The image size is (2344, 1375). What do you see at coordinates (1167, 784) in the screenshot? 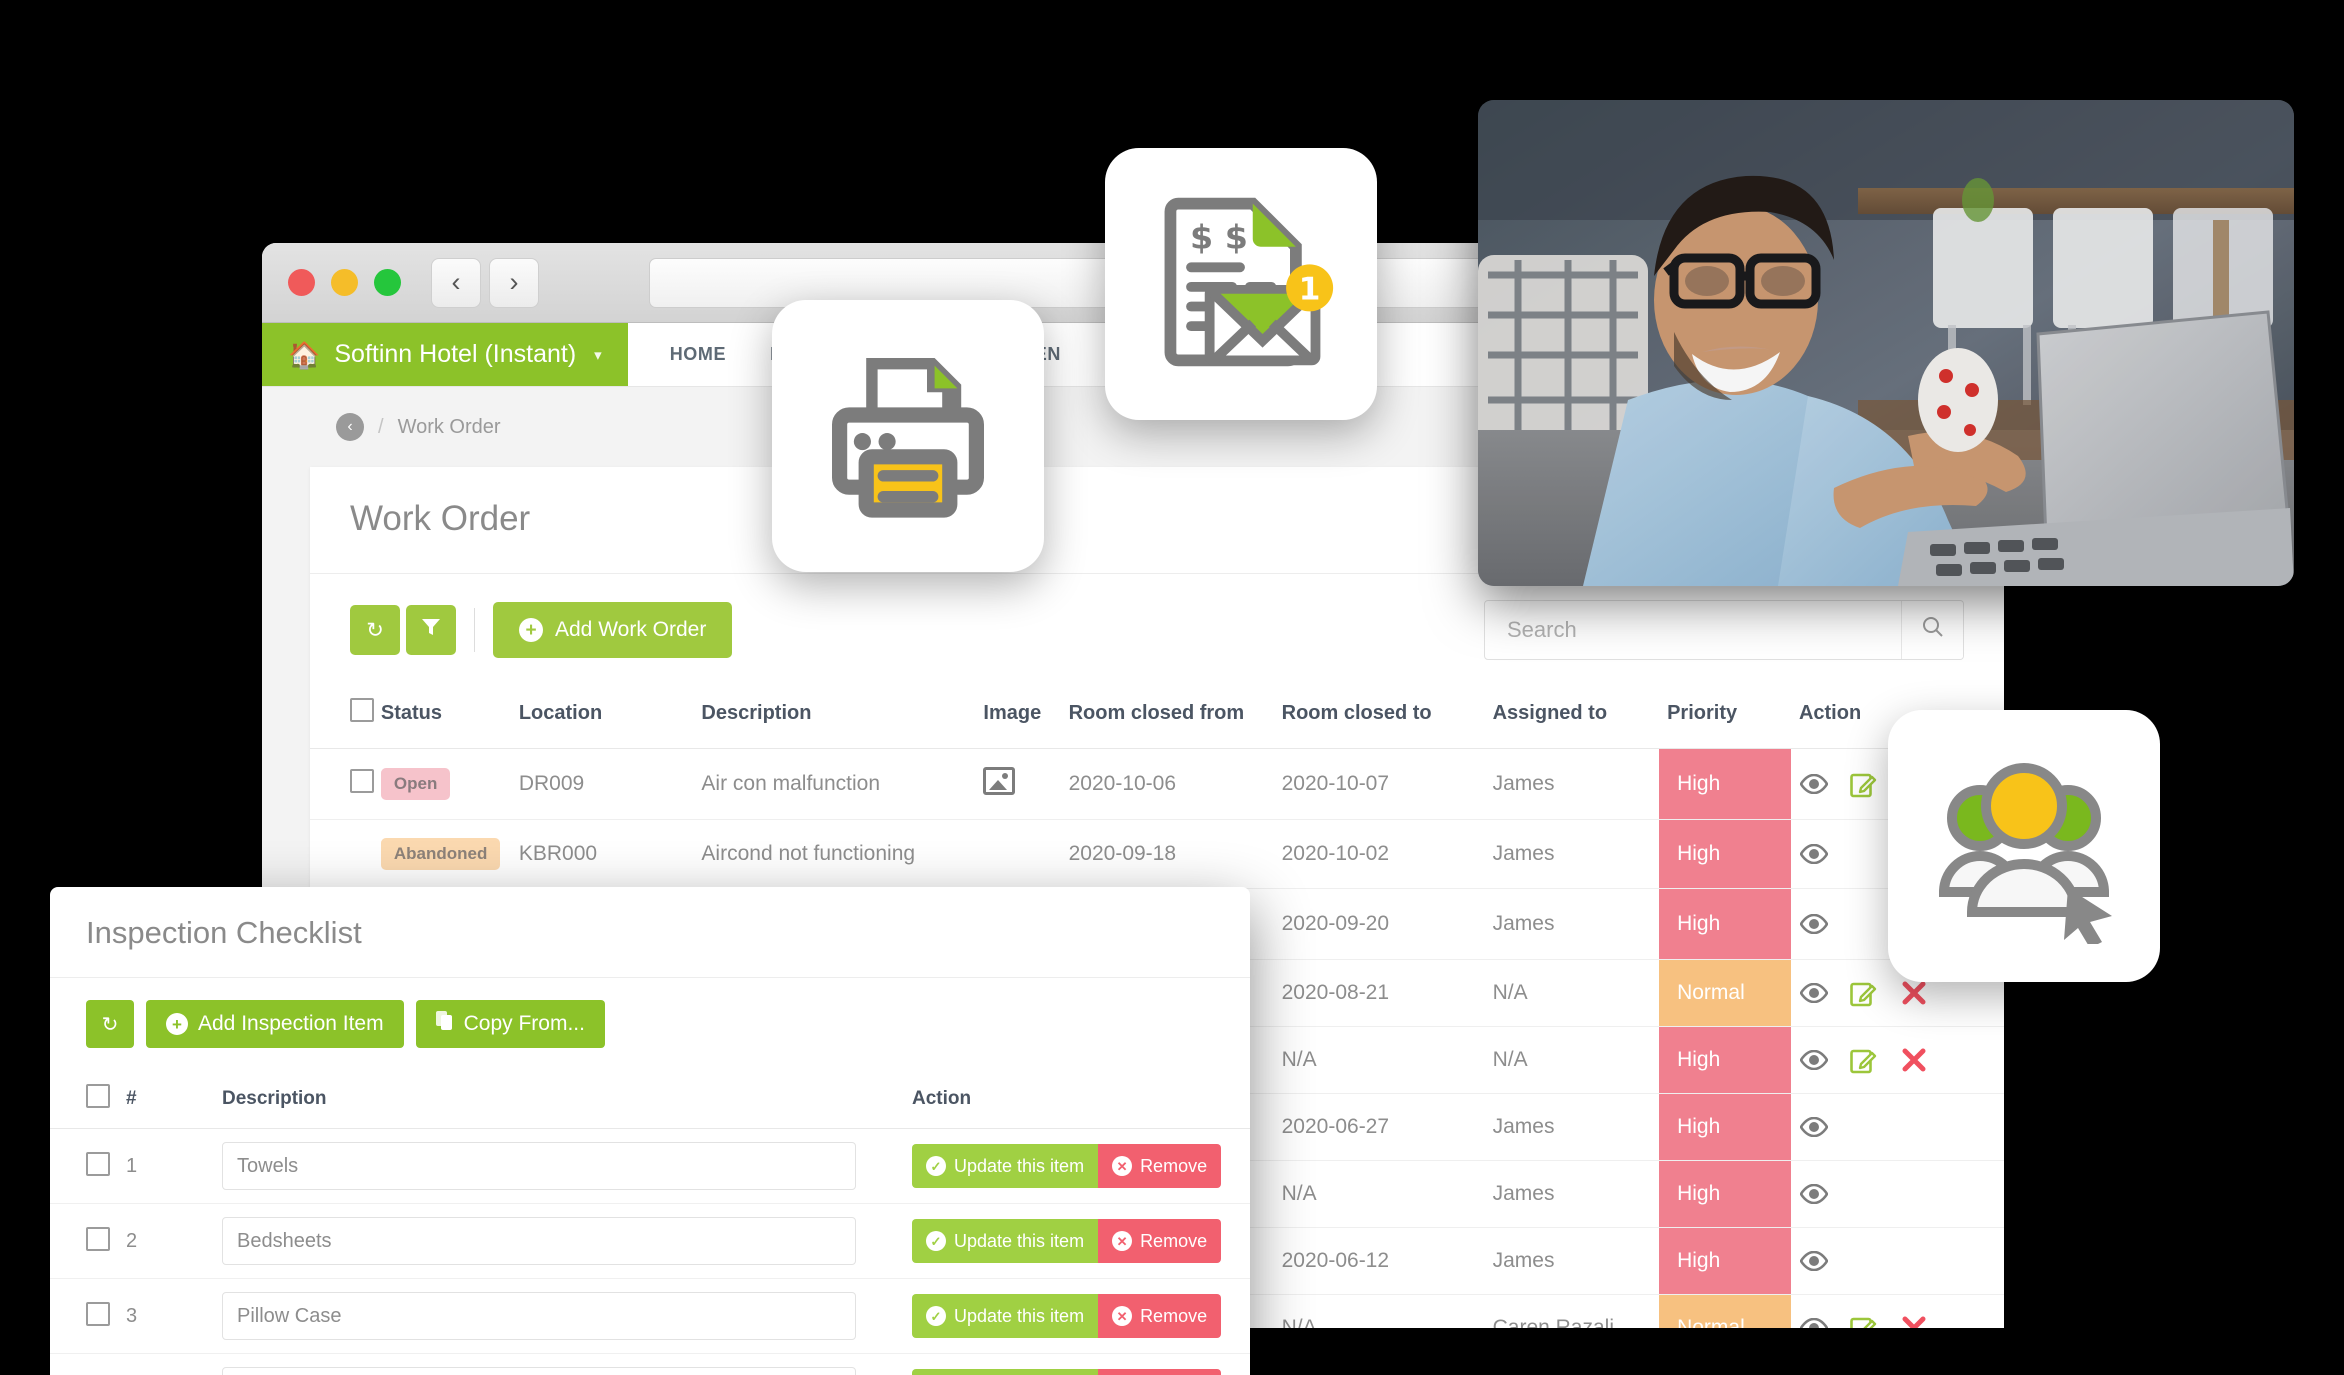
I see `room-closed-from-cell: 2020-10-06` at bounding box center [1167, 784].